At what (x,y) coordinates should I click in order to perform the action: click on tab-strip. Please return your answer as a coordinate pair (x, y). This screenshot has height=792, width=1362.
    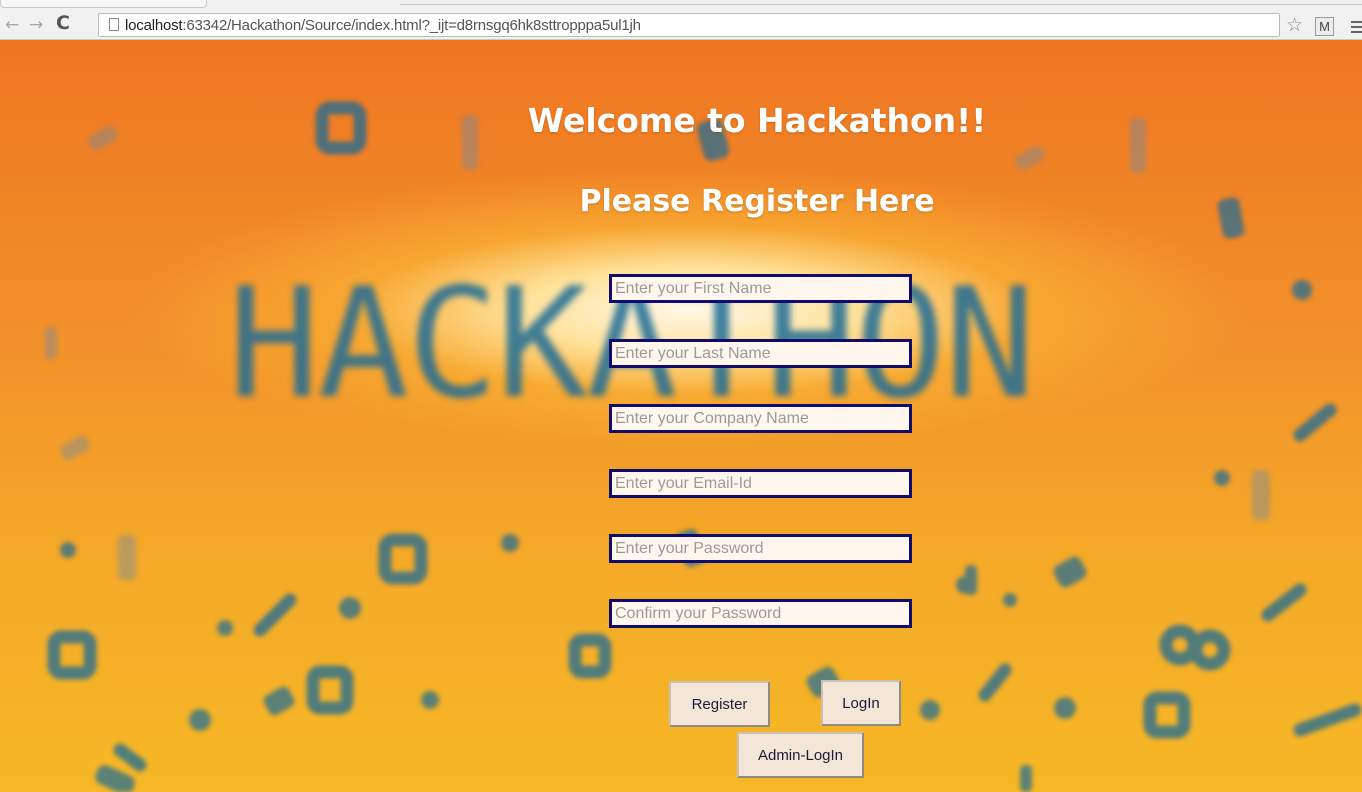
    Looking at the image, I should click on (881, 2).